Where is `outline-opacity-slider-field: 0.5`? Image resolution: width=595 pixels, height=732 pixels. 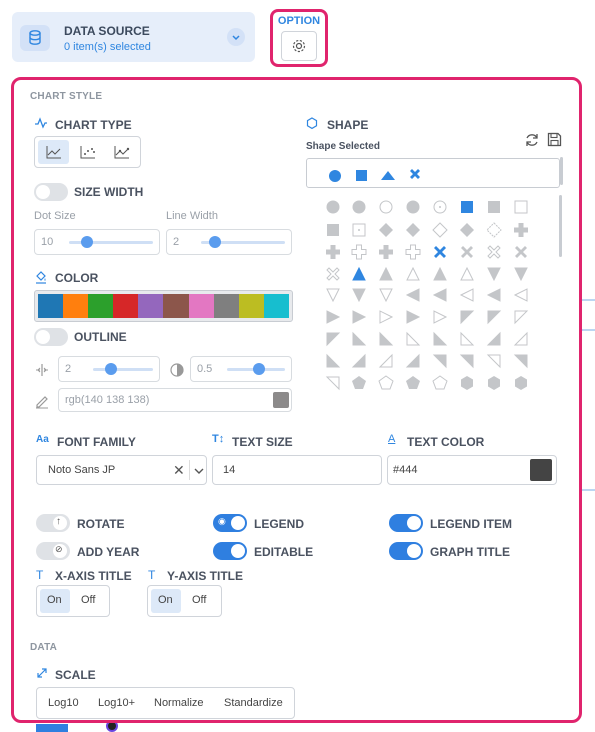
outline-opacity-slider-field: 0.5 is located at coordinates (241, 369).